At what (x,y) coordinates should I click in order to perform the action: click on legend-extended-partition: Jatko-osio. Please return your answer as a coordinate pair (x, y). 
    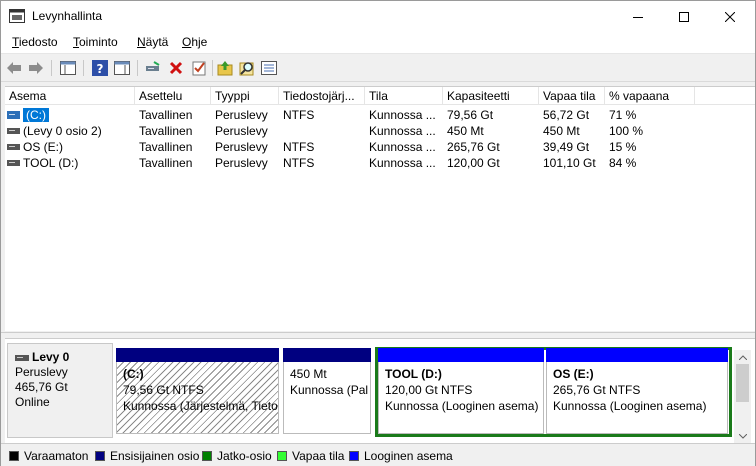
    Looking at the image, I should click on (237, 456).